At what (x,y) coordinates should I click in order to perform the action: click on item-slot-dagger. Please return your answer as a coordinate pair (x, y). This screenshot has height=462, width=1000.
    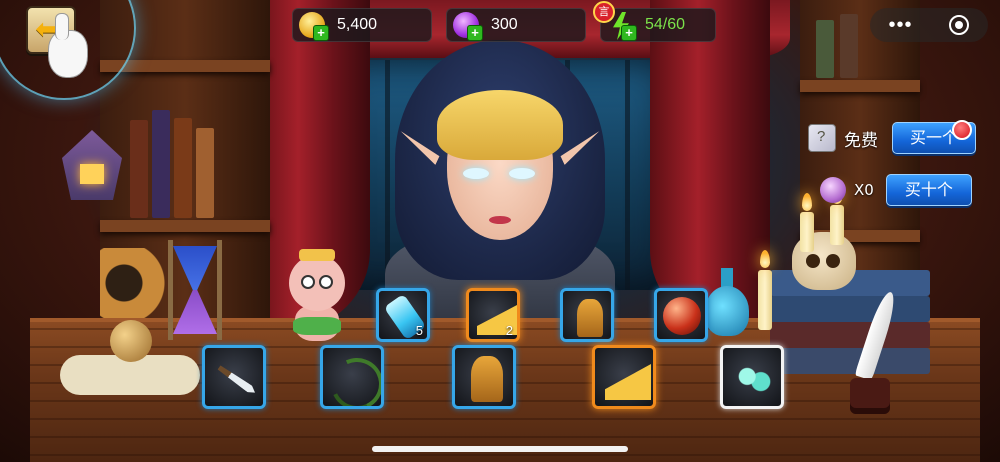
    Looking at the image, I should click on (234, 377).